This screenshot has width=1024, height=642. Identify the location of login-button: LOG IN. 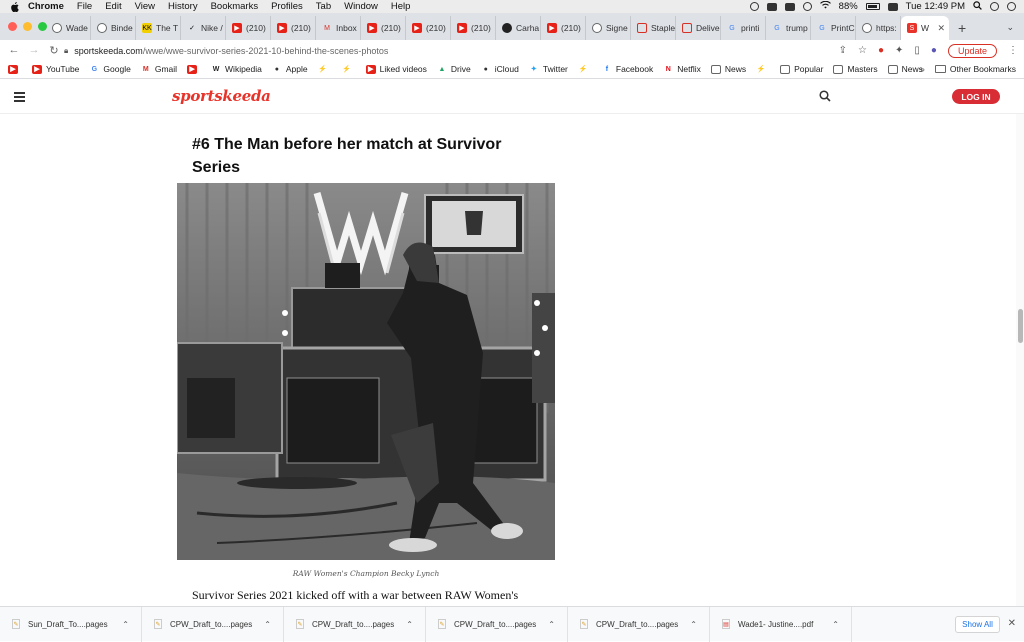
(976, 96).